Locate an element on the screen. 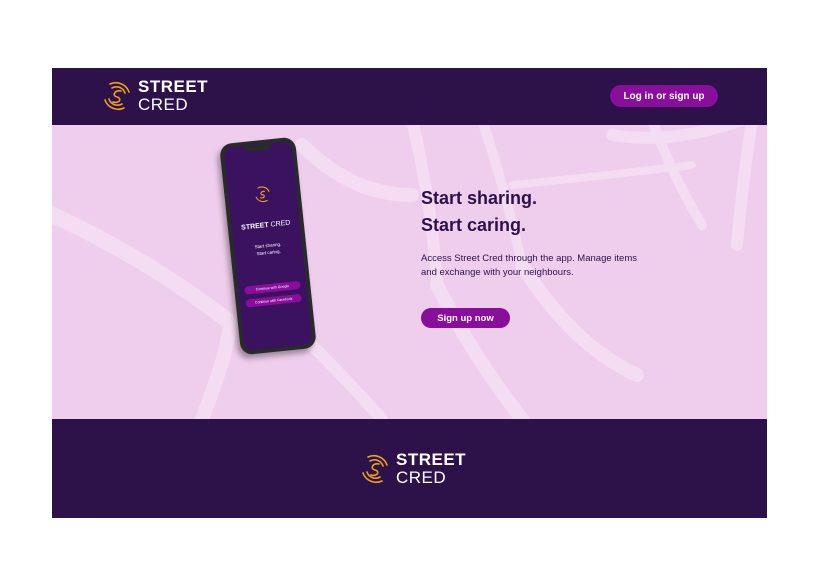 Image resolution: width=818 pixels, height=585 pixels. footer-brand-wordmark: STREET CRED is located at coordinates (431, 469).